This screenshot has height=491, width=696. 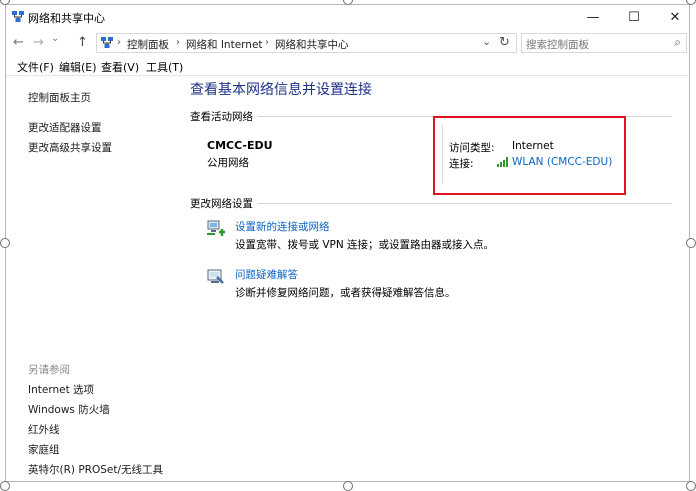 What do you see at coordinates (348, 486) in the screenshot?
I see `resize-handle-bottom-center` at bounding box center [348, 486].